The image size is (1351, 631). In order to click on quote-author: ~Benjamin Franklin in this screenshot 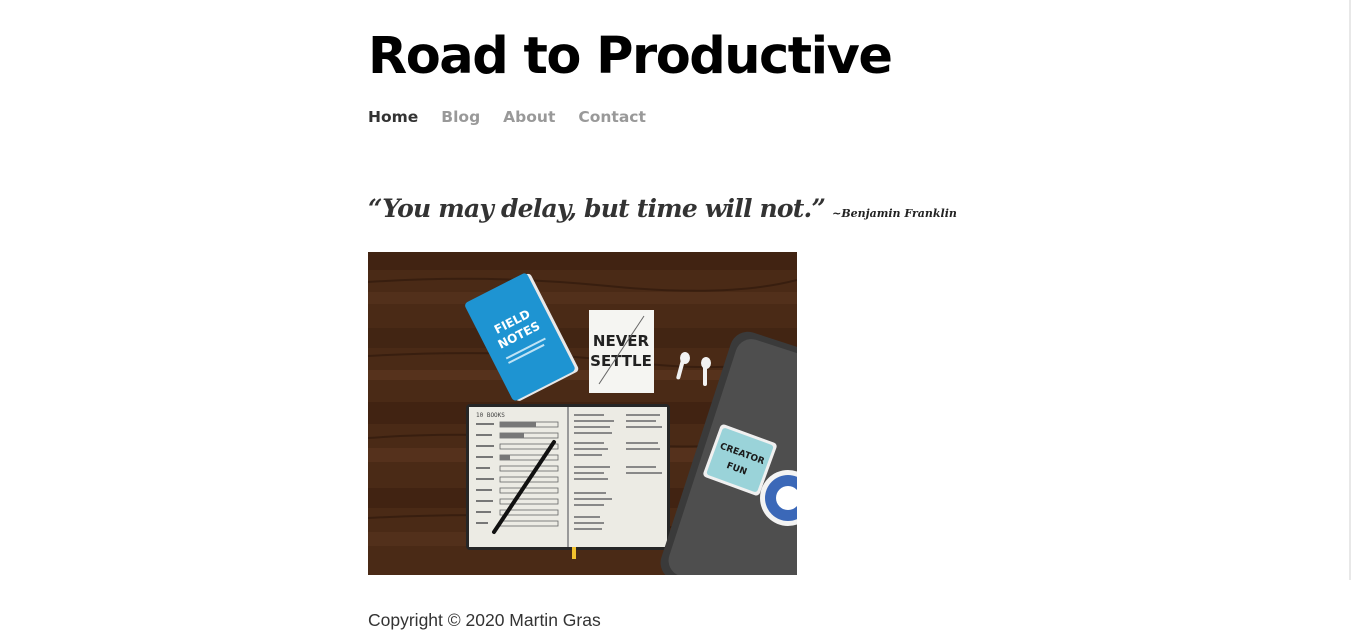, I will do `click(894, 213)`.